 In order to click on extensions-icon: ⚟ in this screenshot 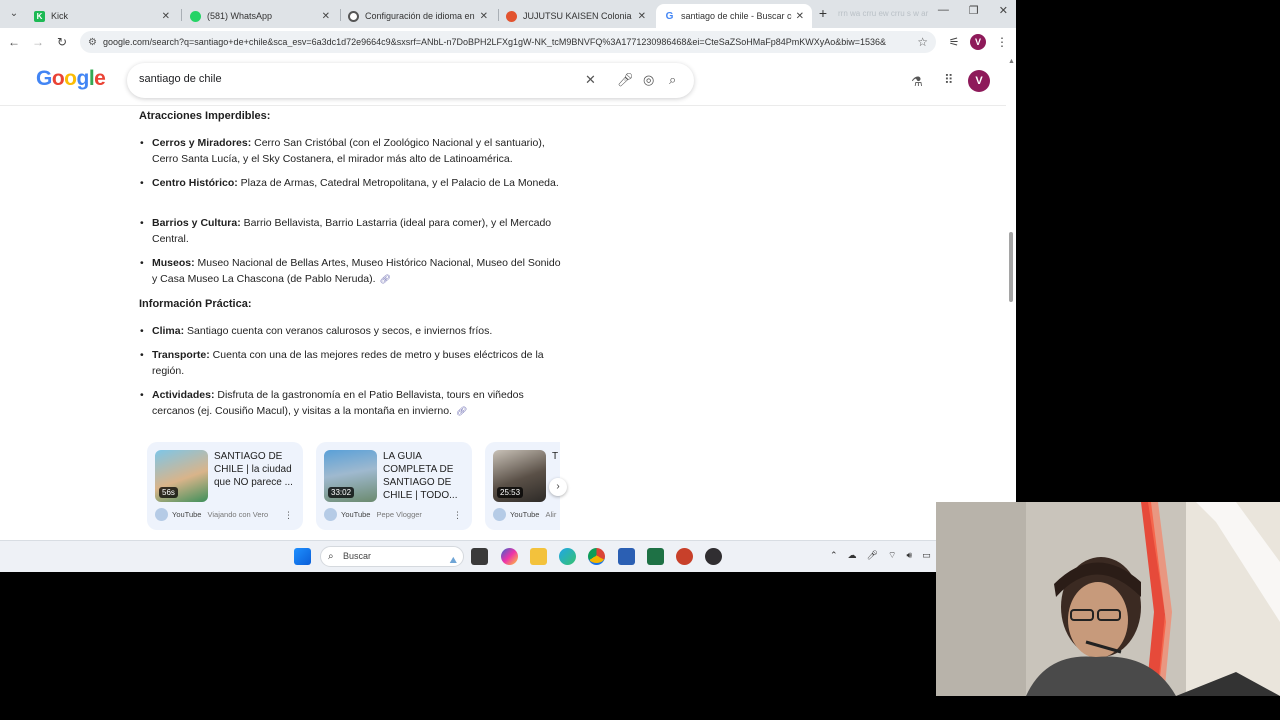, I will do `click(954, 42)`.